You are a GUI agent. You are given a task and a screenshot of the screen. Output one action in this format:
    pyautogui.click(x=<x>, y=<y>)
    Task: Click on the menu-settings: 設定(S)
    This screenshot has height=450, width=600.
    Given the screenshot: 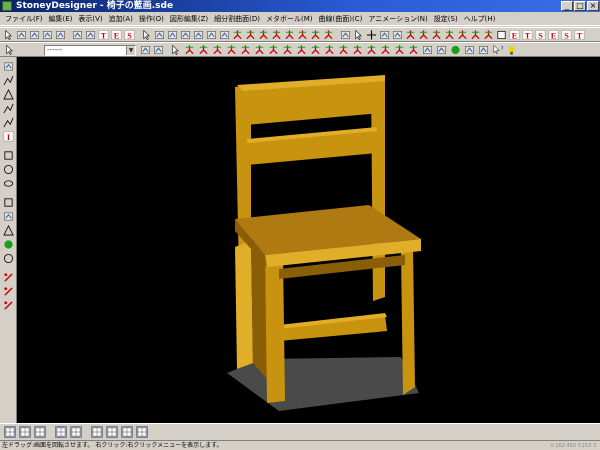 What is the action you would take?
    pyautogui.click(x=446, y=19)
    